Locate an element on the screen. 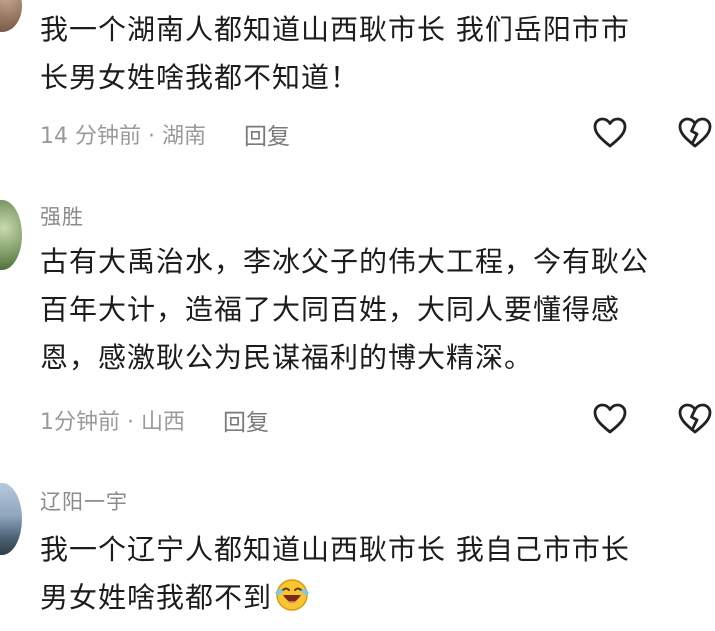 Image resolution: width=715 pixels, height=631 pixels. comment-username: 强胜 is located at coordinates (62, 216).